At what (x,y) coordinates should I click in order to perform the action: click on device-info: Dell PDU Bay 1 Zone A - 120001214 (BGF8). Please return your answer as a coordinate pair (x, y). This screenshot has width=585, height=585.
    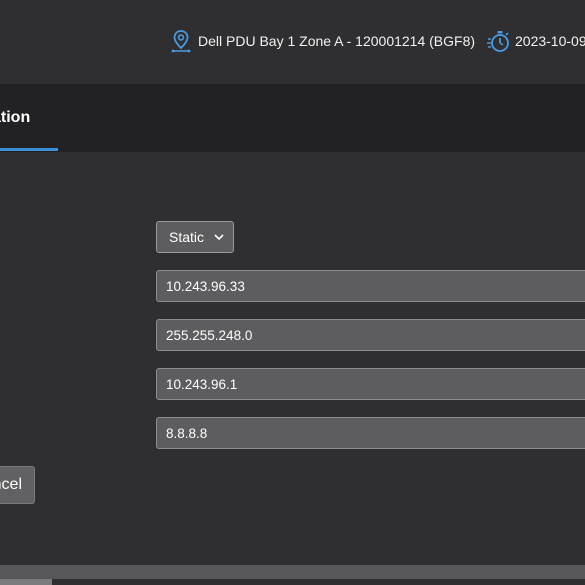
    Looking at the image, I should click on (322, 41).